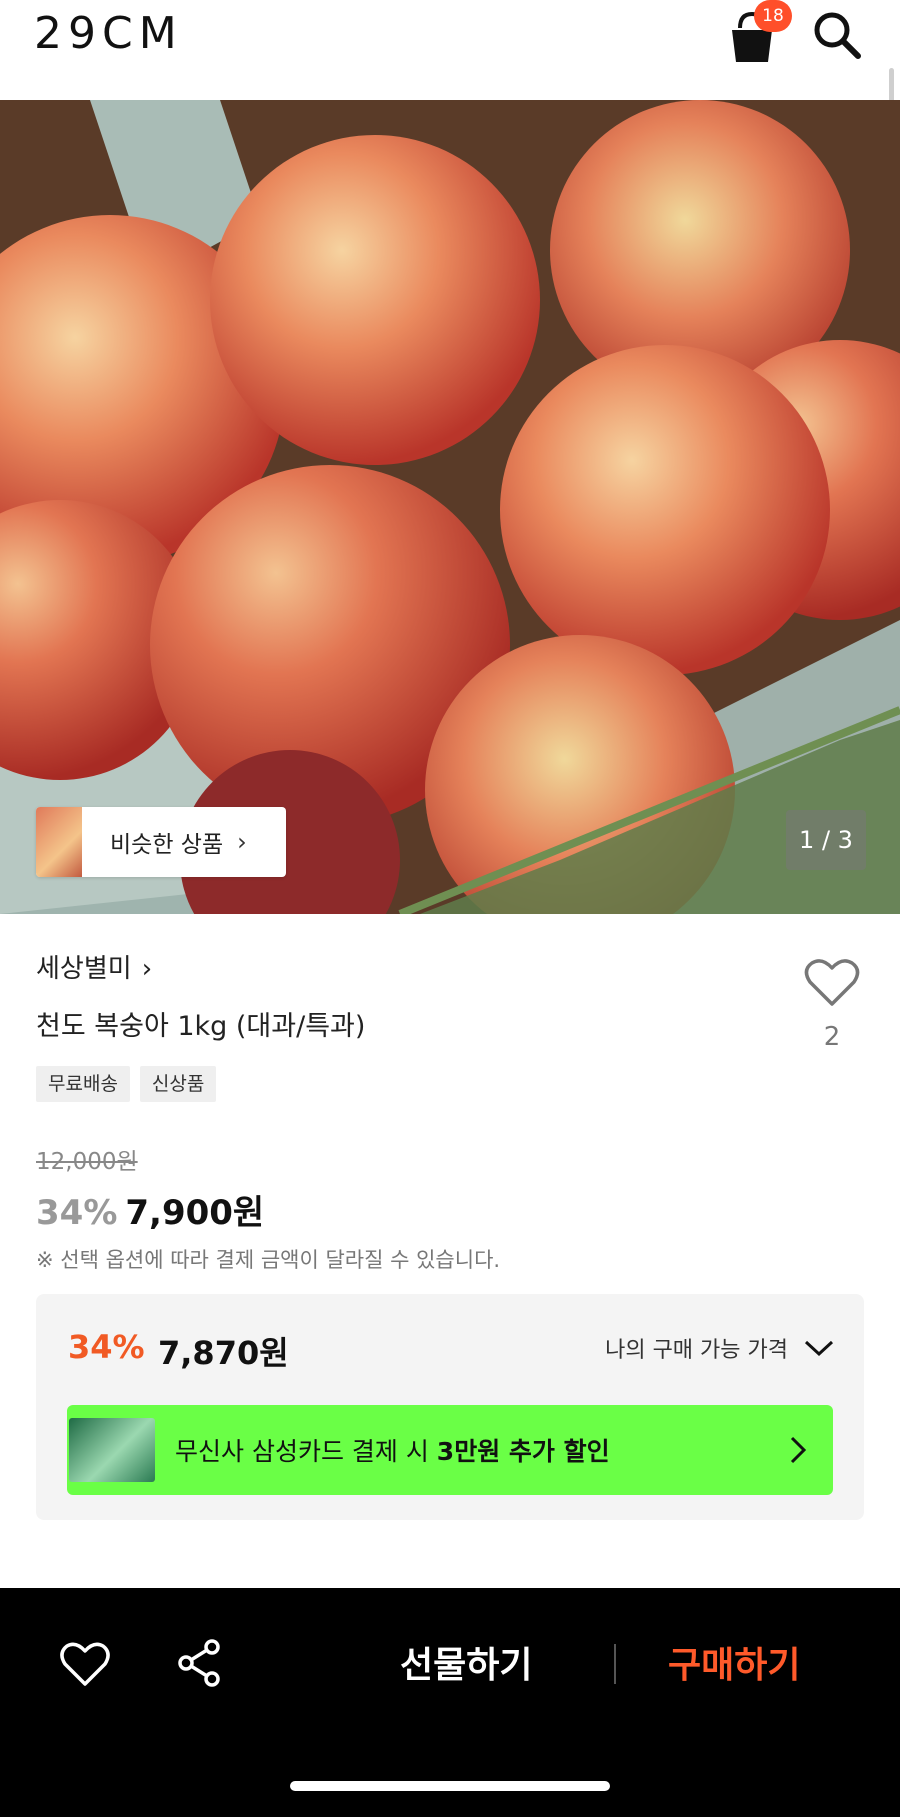 The image size is (900, 1817). I want to click on discount-rate: 34%, so click(77, 1213).